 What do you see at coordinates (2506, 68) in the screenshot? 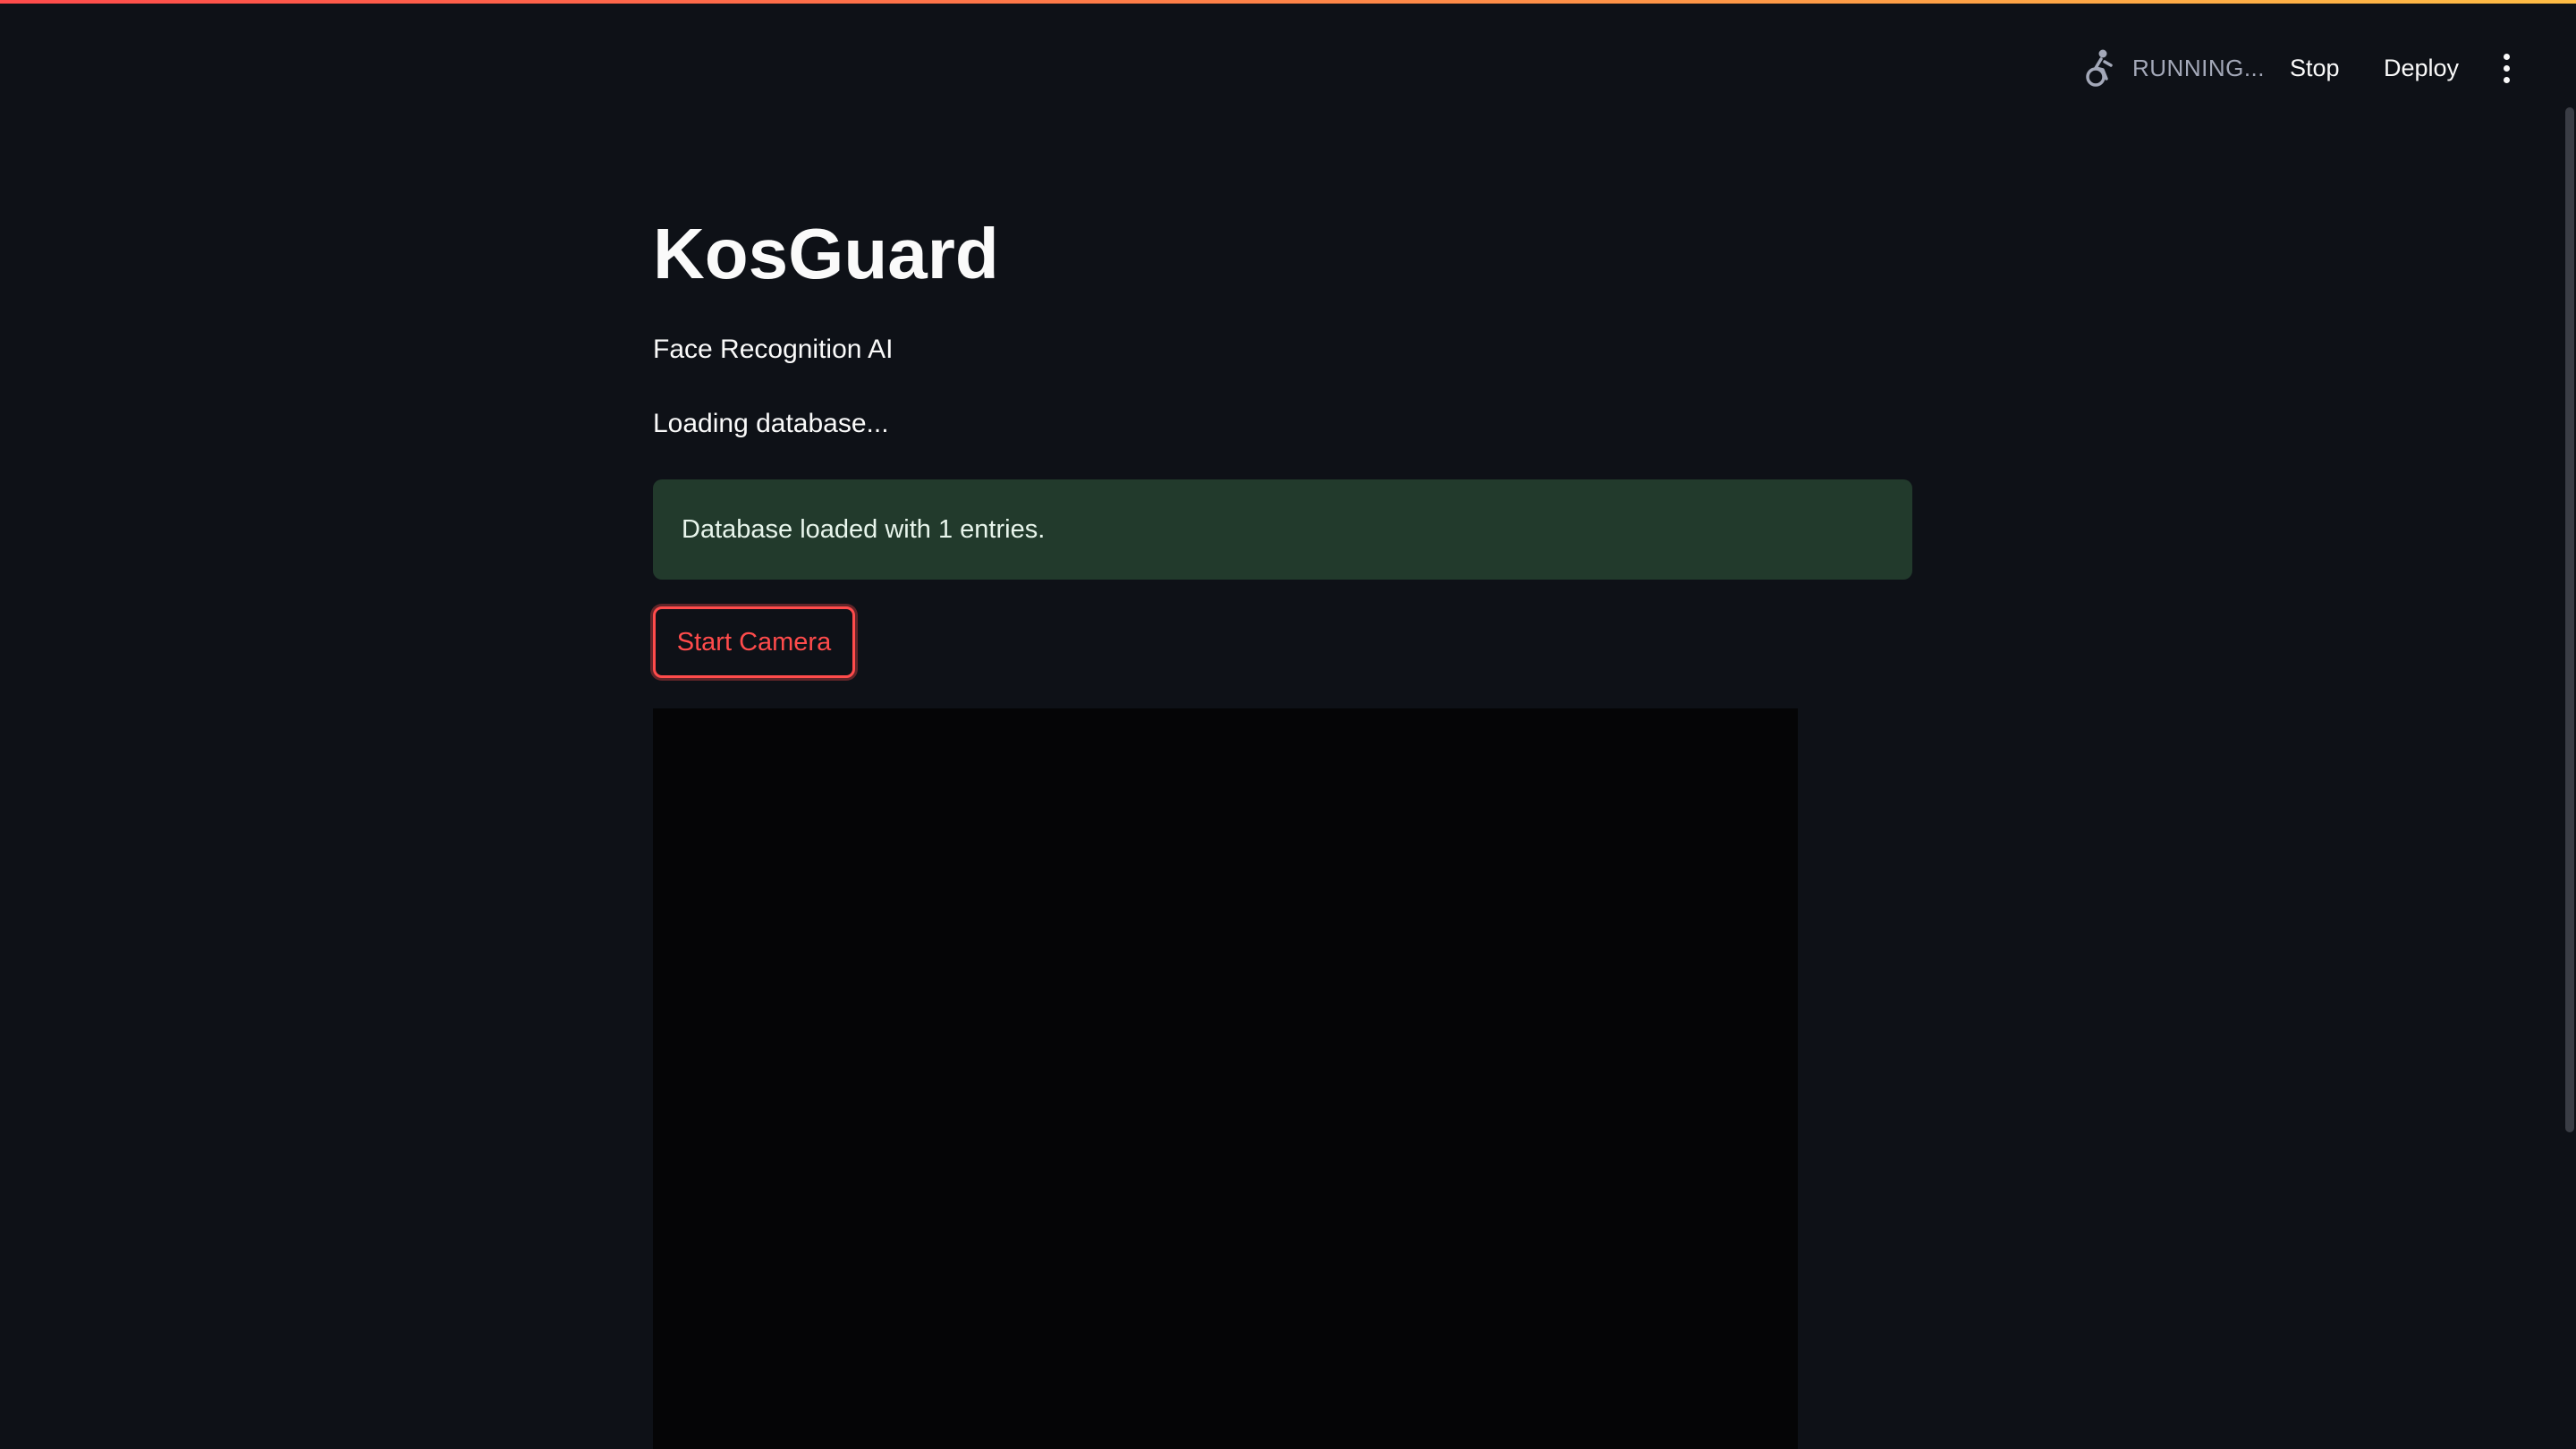
I see `more-vertical-icon` at bounding box center [2506, 68].